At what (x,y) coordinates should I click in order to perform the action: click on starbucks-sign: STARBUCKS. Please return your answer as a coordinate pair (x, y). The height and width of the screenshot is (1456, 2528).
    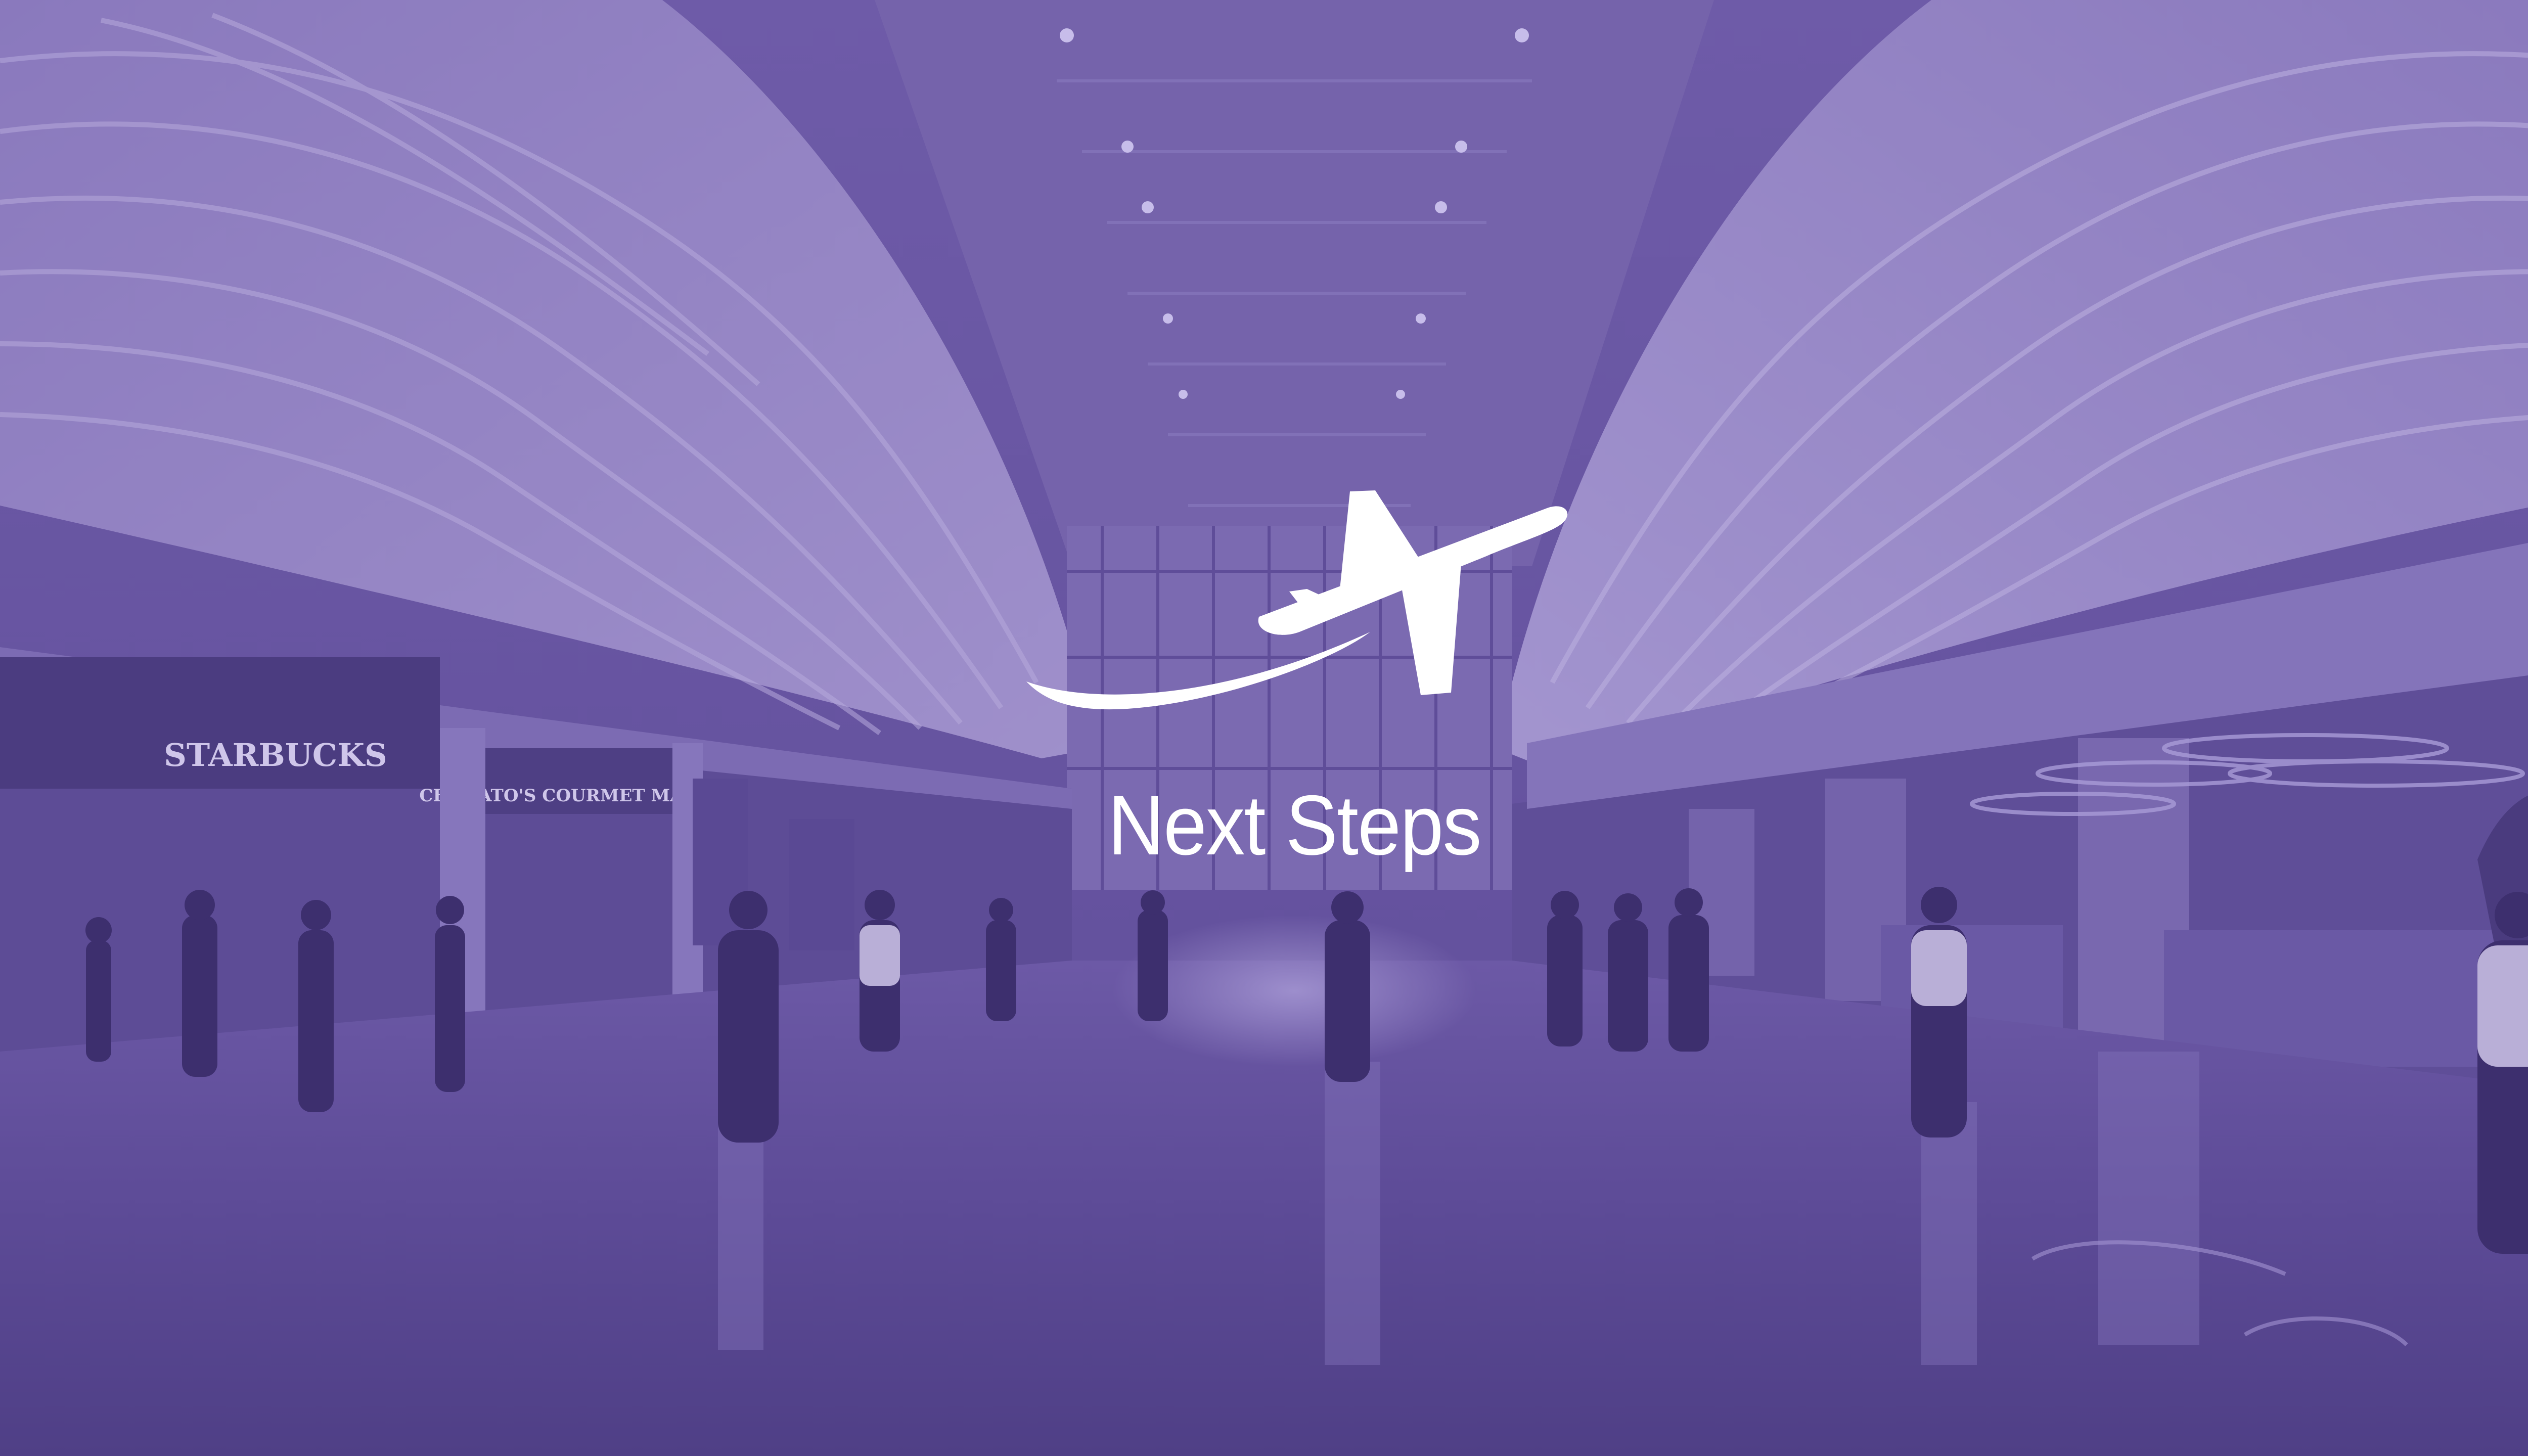
    Looking at the image, I should click on (276, 755).